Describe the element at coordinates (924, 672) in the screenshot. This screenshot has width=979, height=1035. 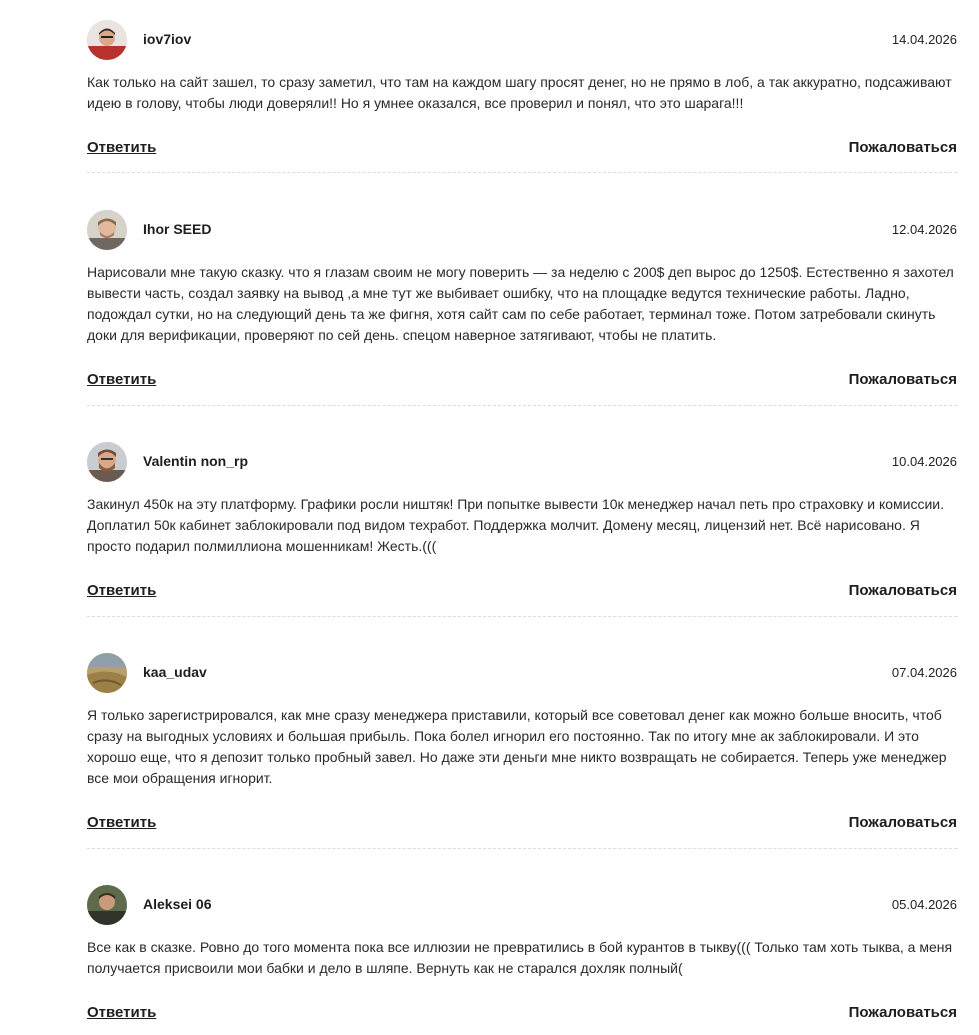
I see `comment-date: 07.04.2026` at that location.